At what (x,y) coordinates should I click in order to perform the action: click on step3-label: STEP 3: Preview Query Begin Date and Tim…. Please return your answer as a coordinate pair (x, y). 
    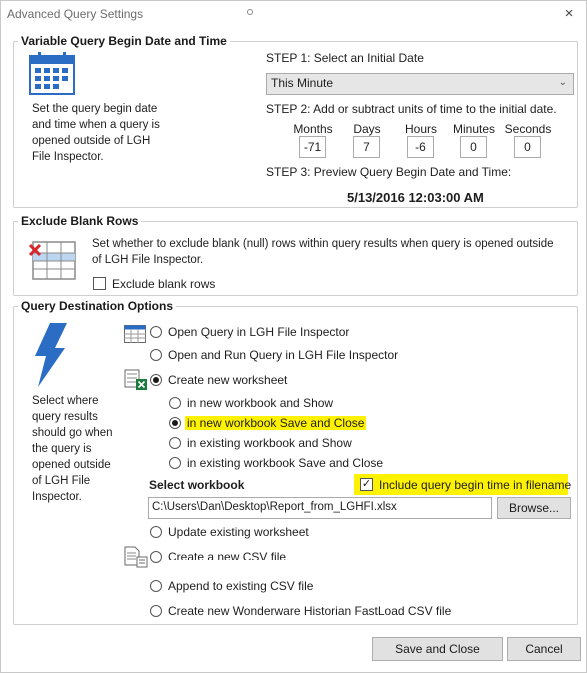
    Looking at the image, I should click on (389, 172).